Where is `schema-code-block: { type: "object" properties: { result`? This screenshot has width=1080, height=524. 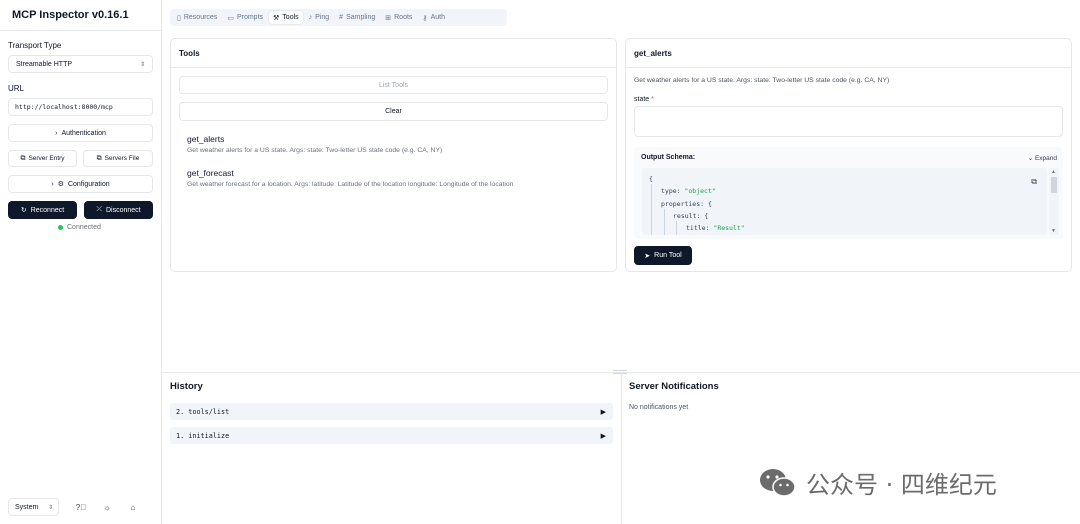 schema-code-block: { type: "object" properties: { result is located at coordinates (844, 201).